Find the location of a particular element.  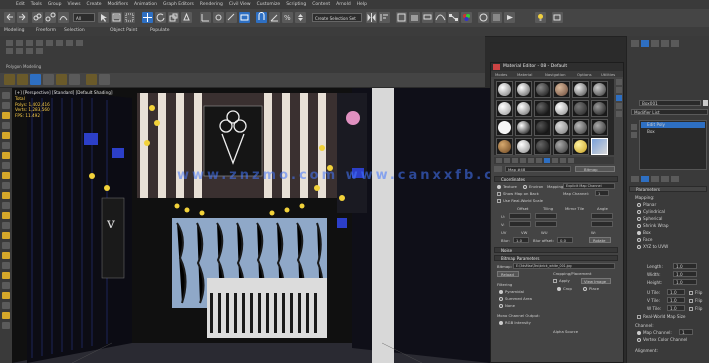

window-restore-icon is located at coordinates (557, 17).